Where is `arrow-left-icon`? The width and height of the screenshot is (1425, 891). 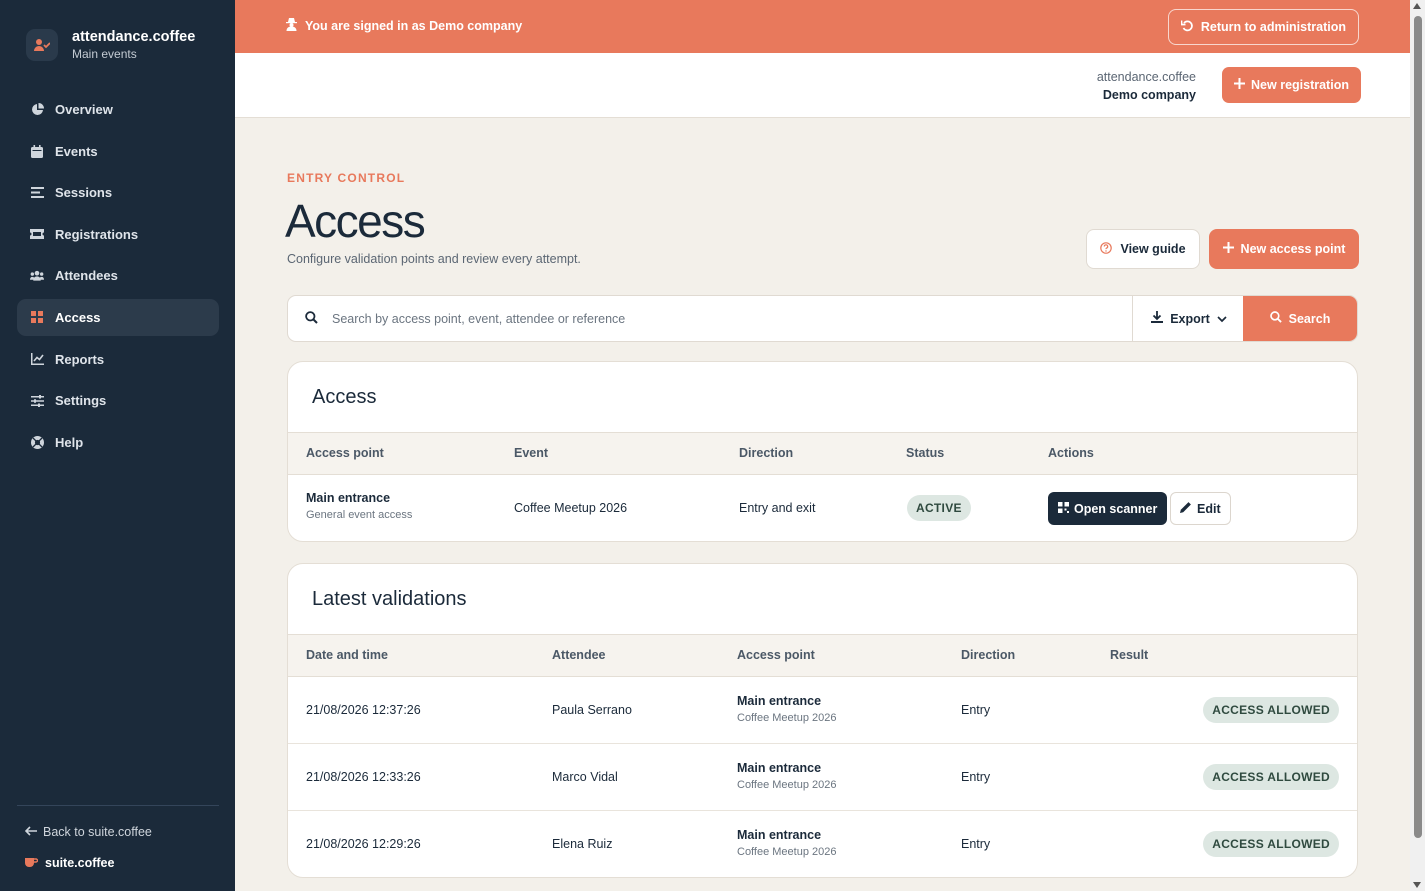 arrow-left-icon is located at coordinates (30, 832).